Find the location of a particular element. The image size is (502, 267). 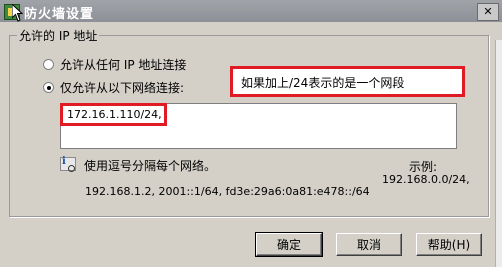

radio-allow-list is located at coordinates (48, 87).